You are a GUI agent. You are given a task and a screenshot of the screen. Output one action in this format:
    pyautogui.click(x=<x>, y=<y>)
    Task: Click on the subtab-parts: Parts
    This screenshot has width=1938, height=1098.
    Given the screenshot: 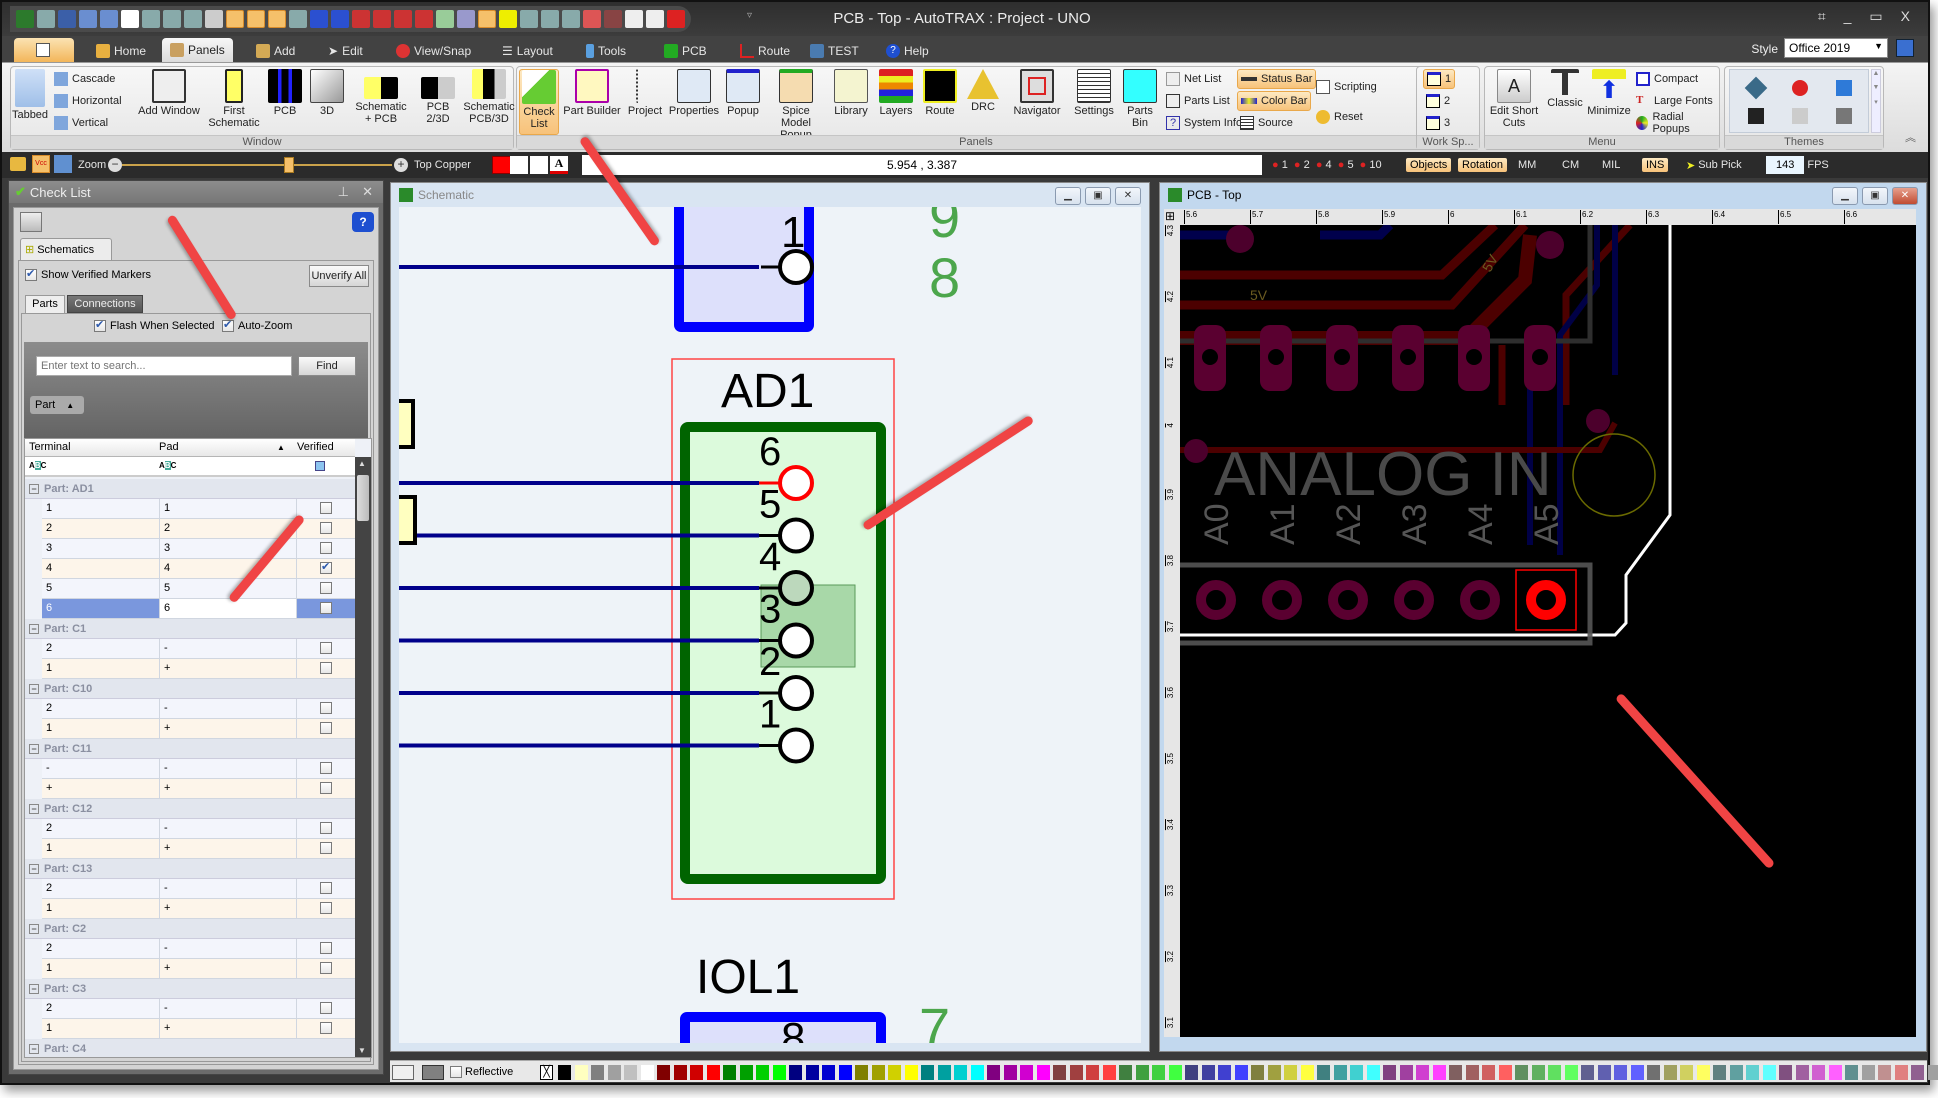 What is the action you would take?
    pyautogui.click(x=45, y=304)
    